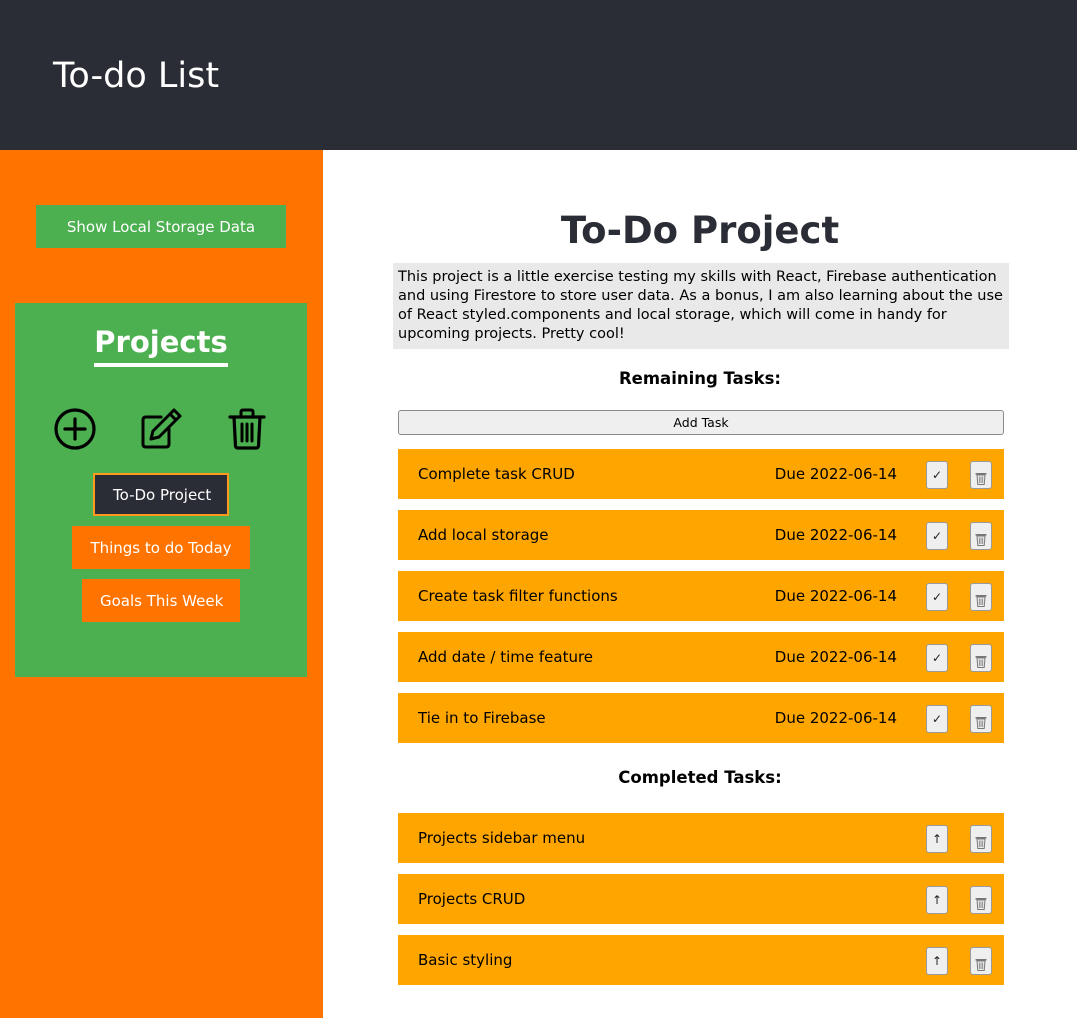  What do you see at coordinates (161, 547) in the screenshot?
I see `project-item-things-to-do-today: Things to do Today` at bounding box center [161, 547].